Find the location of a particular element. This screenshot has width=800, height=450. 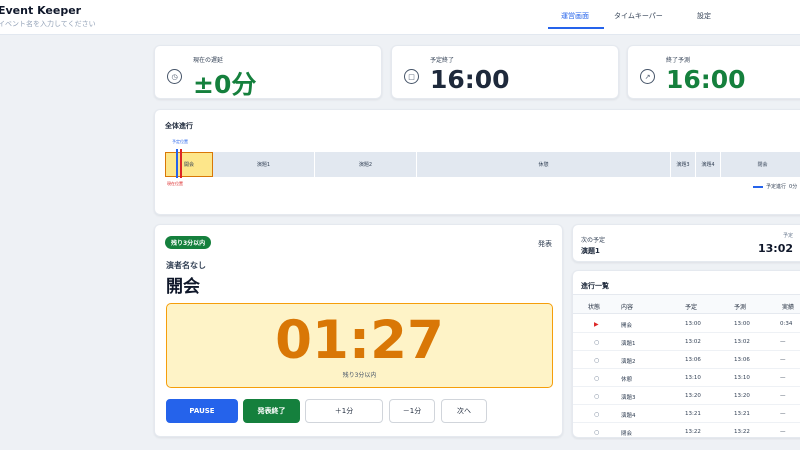

row-forecast: 13:06 is located at coordinates (742, 360).